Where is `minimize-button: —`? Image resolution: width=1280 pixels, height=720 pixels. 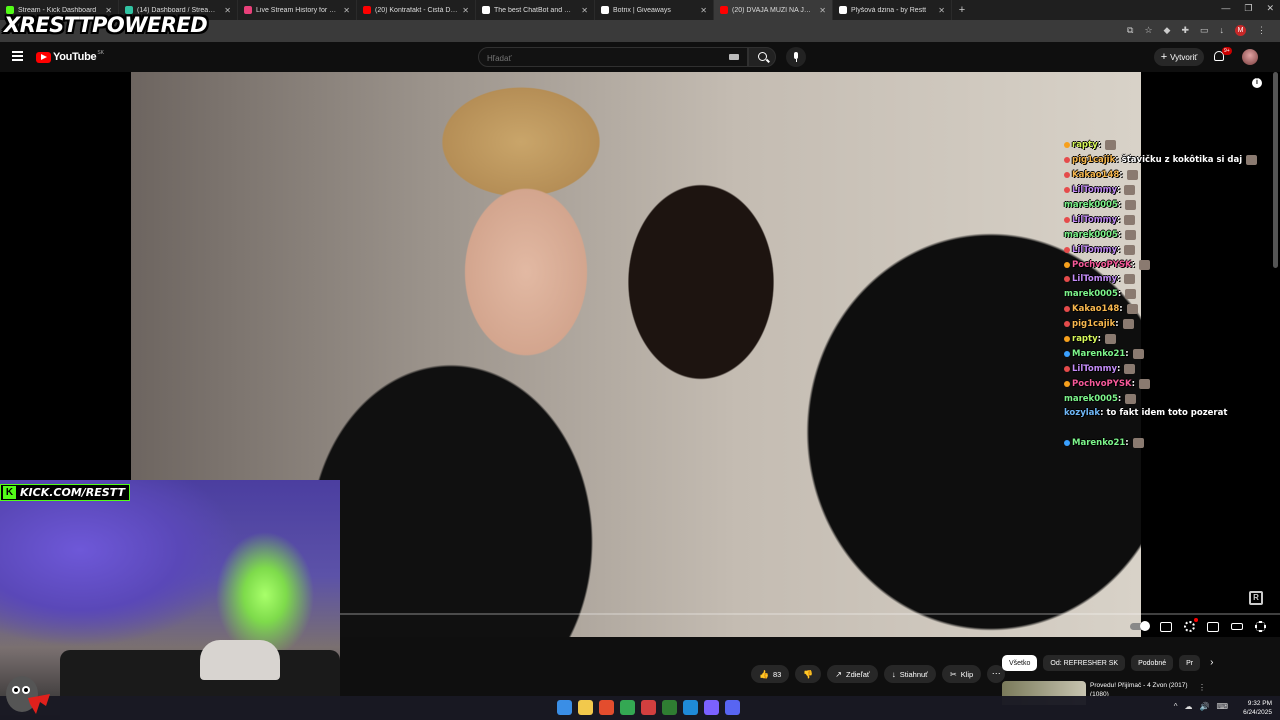 minimize-button: — is located at coordinates (1225, 8).